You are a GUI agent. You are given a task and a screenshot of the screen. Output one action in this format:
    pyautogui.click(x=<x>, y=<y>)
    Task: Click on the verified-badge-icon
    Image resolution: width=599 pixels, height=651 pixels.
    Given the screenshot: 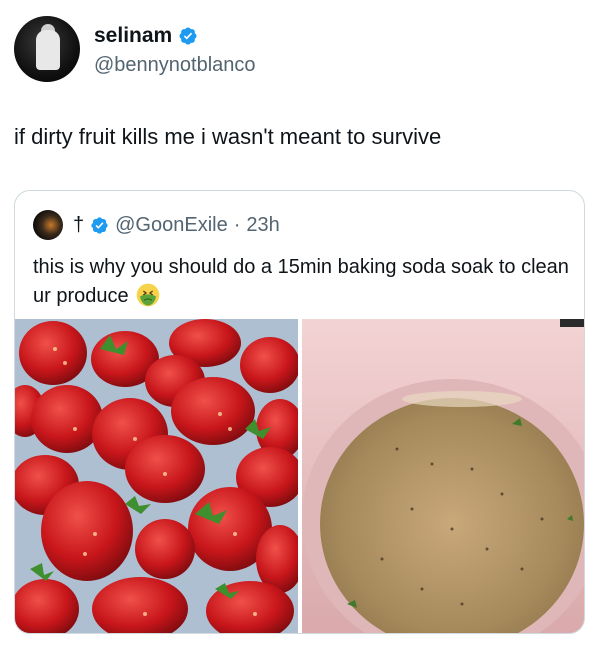 What is the action you would take?
    pyautogui.click(x=188, y=36)
    